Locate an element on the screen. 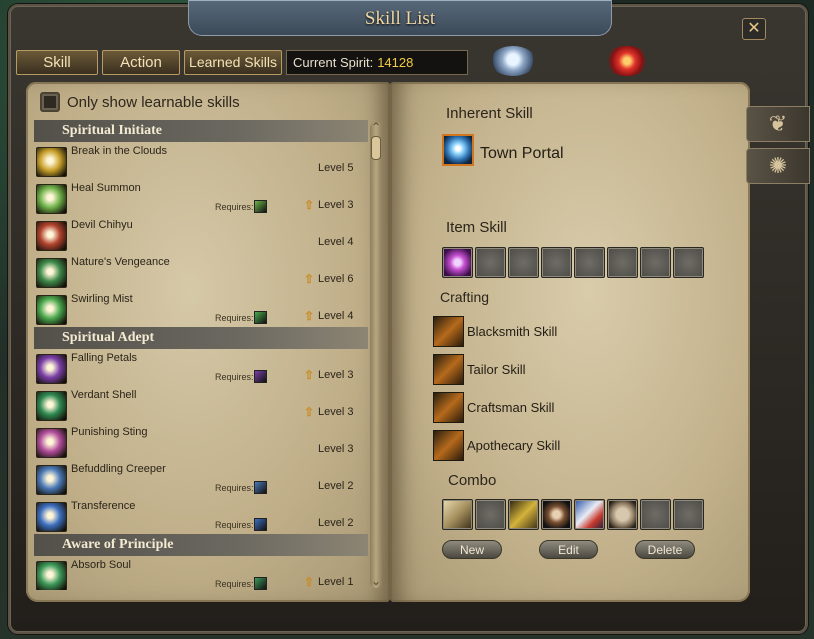  skill-name: Nature's Vengeance is located at coordinates (120, 262).